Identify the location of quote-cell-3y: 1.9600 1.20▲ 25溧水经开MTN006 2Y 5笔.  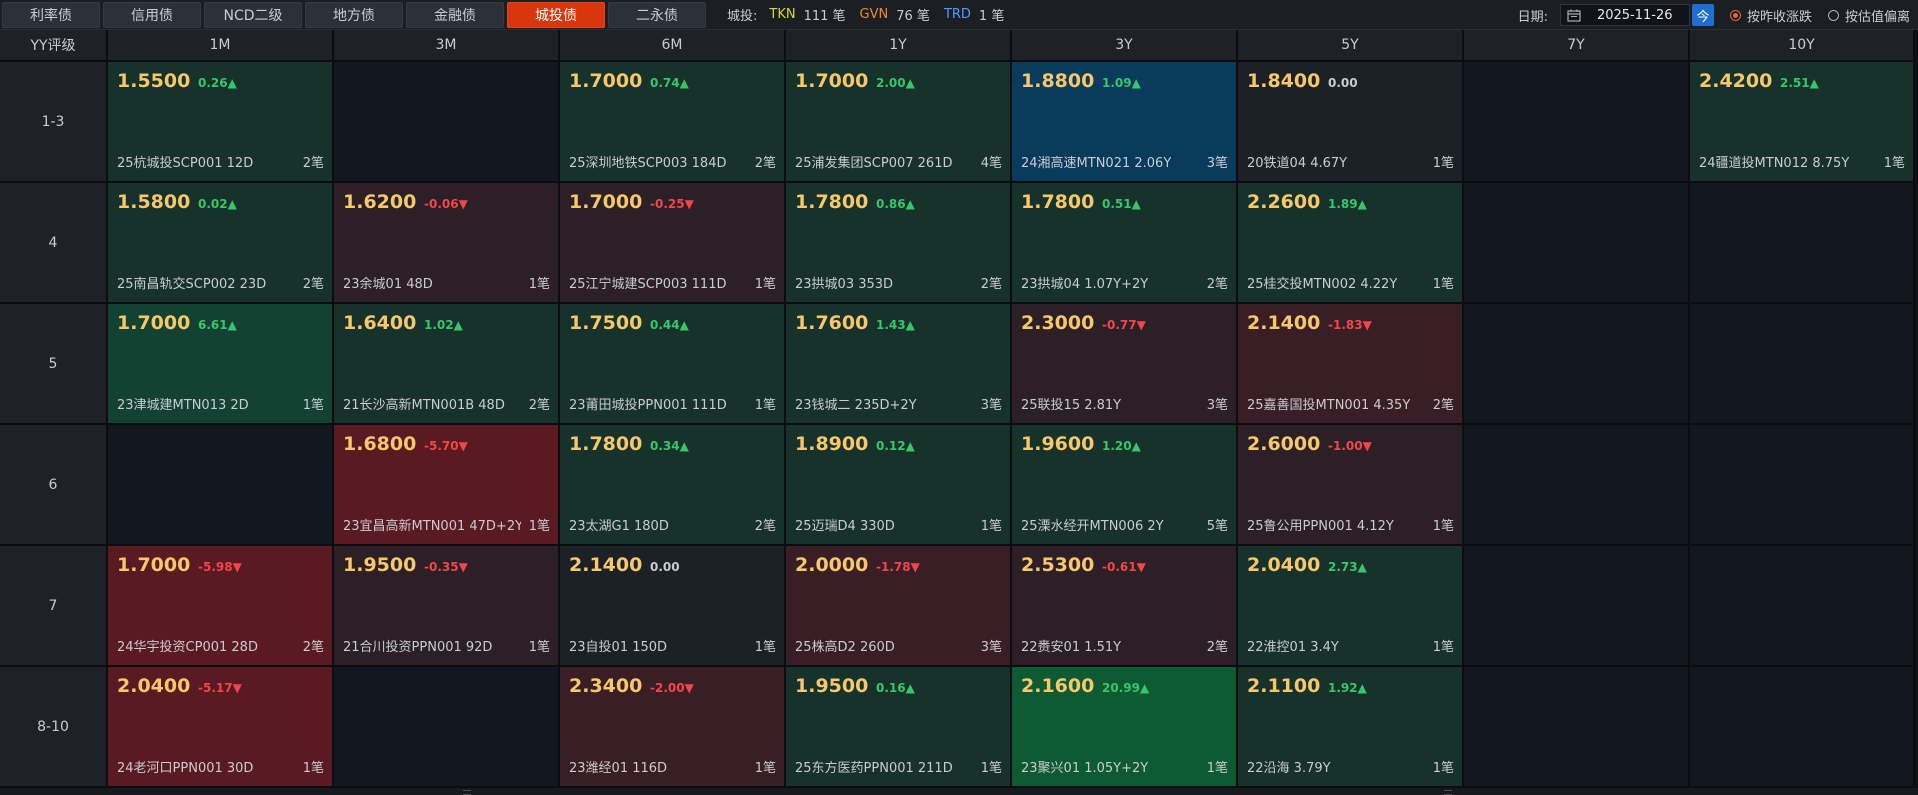
(1125, 485).